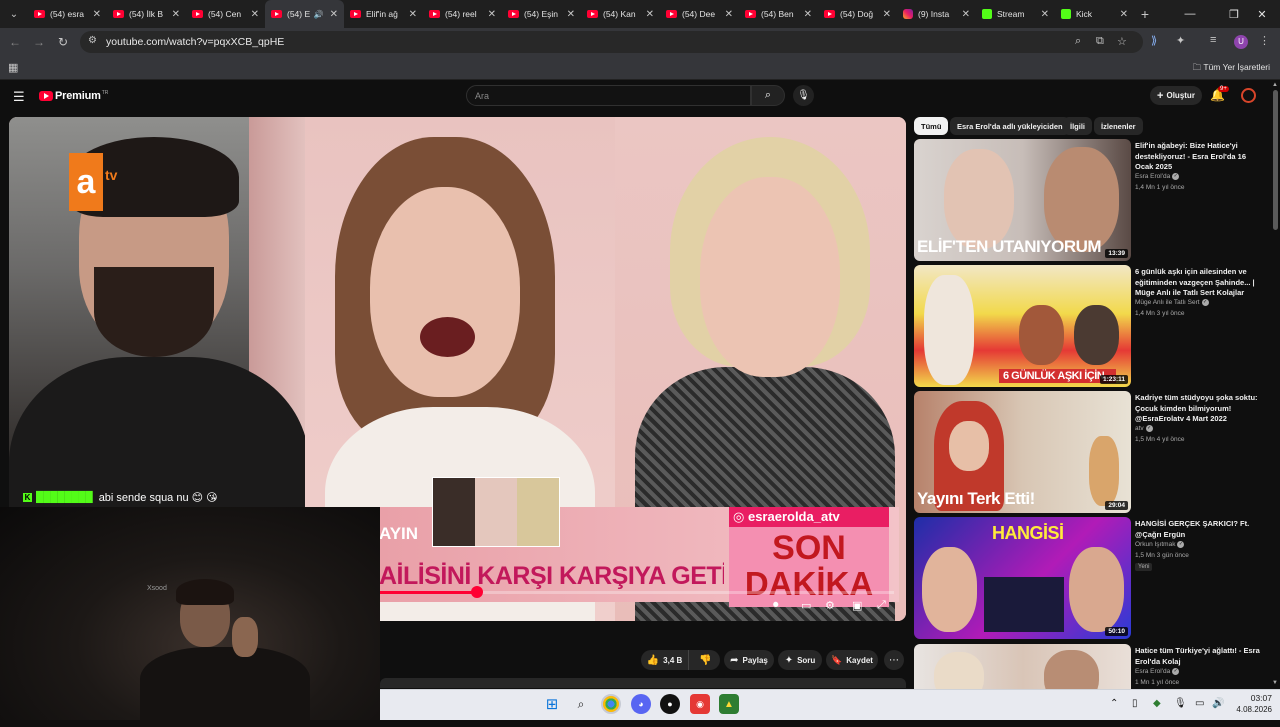 Image resolution: width=1280 pixels, height=727 pixels. What do you see at coordinates (931, 126) in the screenshot?
I see `chip-all: Tümü` at bounding box center [931, 126].